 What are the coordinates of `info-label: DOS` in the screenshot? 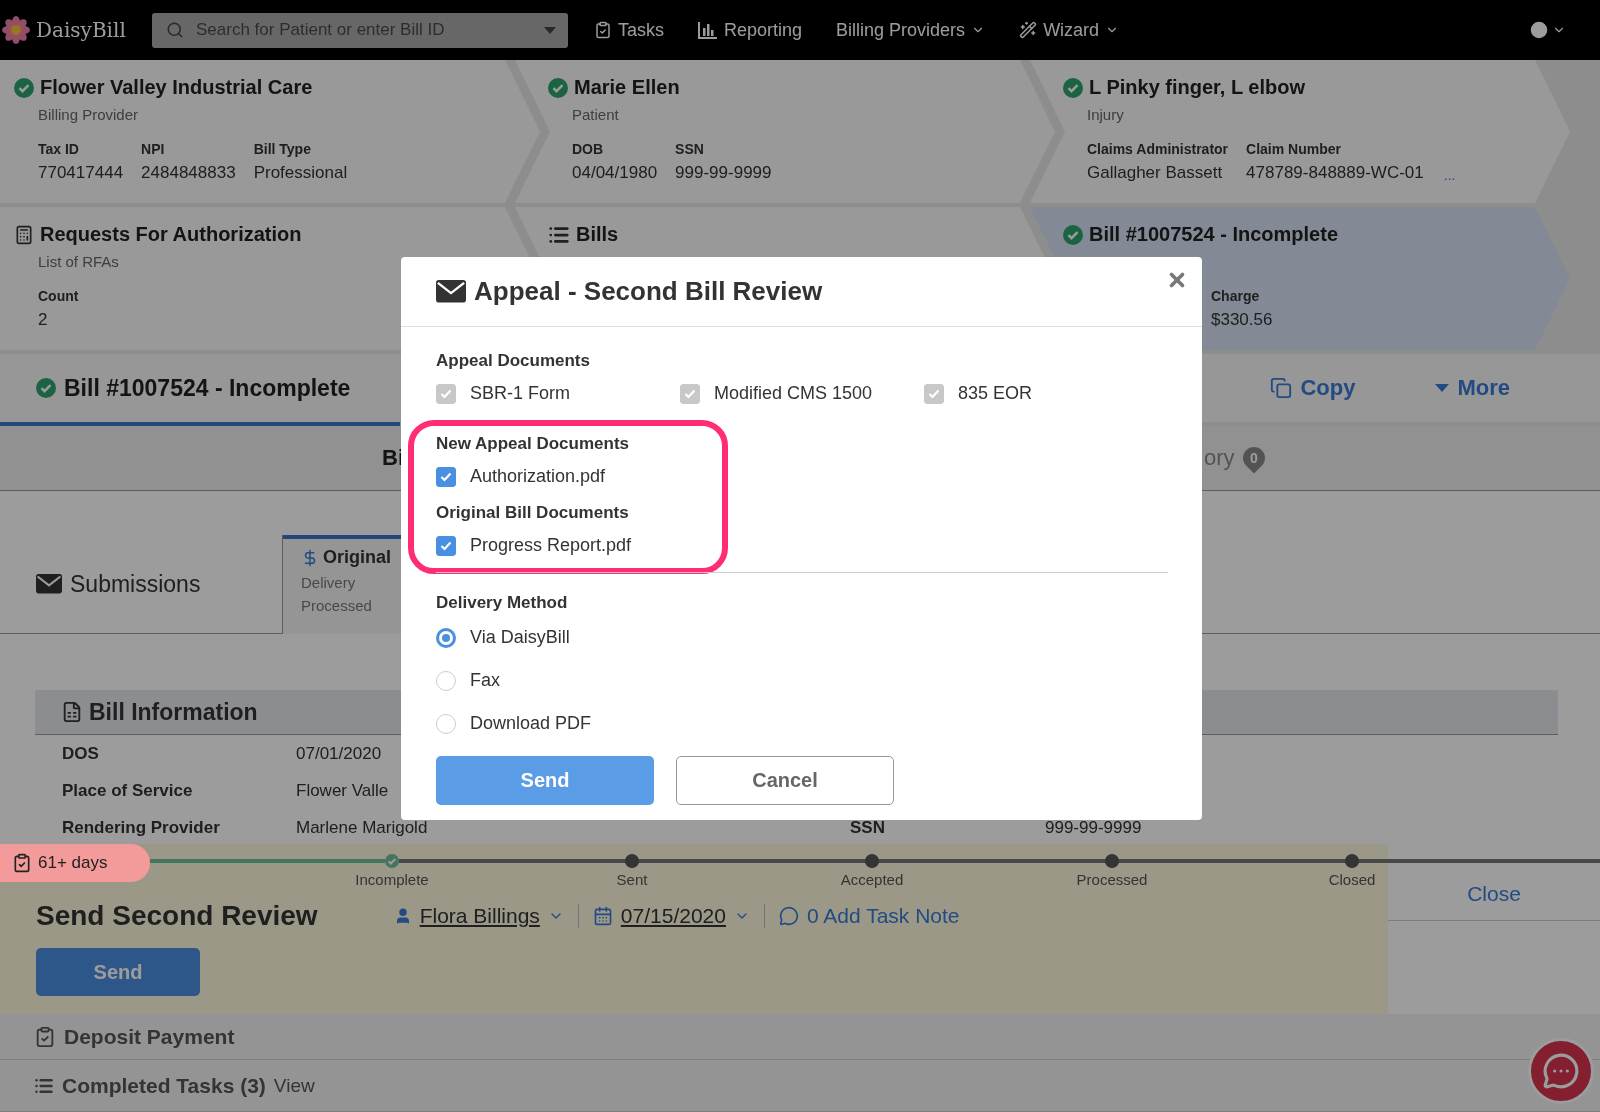 It's located at (81, 753).